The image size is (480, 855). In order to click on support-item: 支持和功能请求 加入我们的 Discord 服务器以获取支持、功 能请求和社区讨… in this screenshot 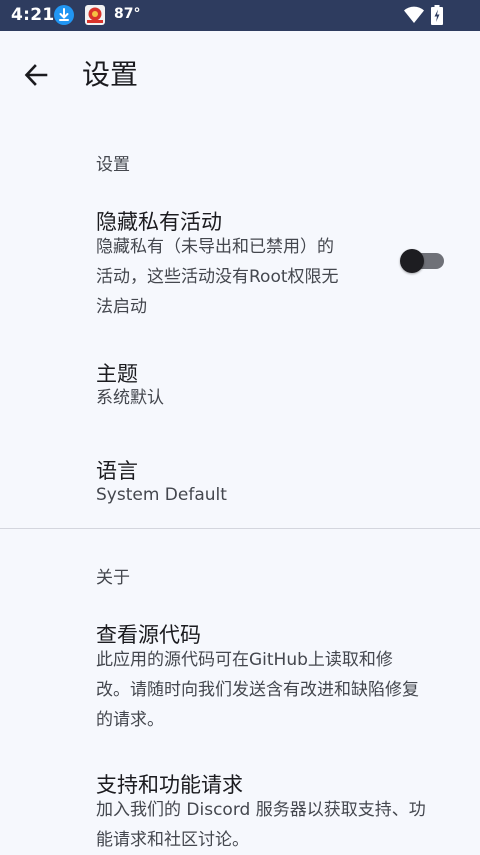, I will do `click(240, 807)`.